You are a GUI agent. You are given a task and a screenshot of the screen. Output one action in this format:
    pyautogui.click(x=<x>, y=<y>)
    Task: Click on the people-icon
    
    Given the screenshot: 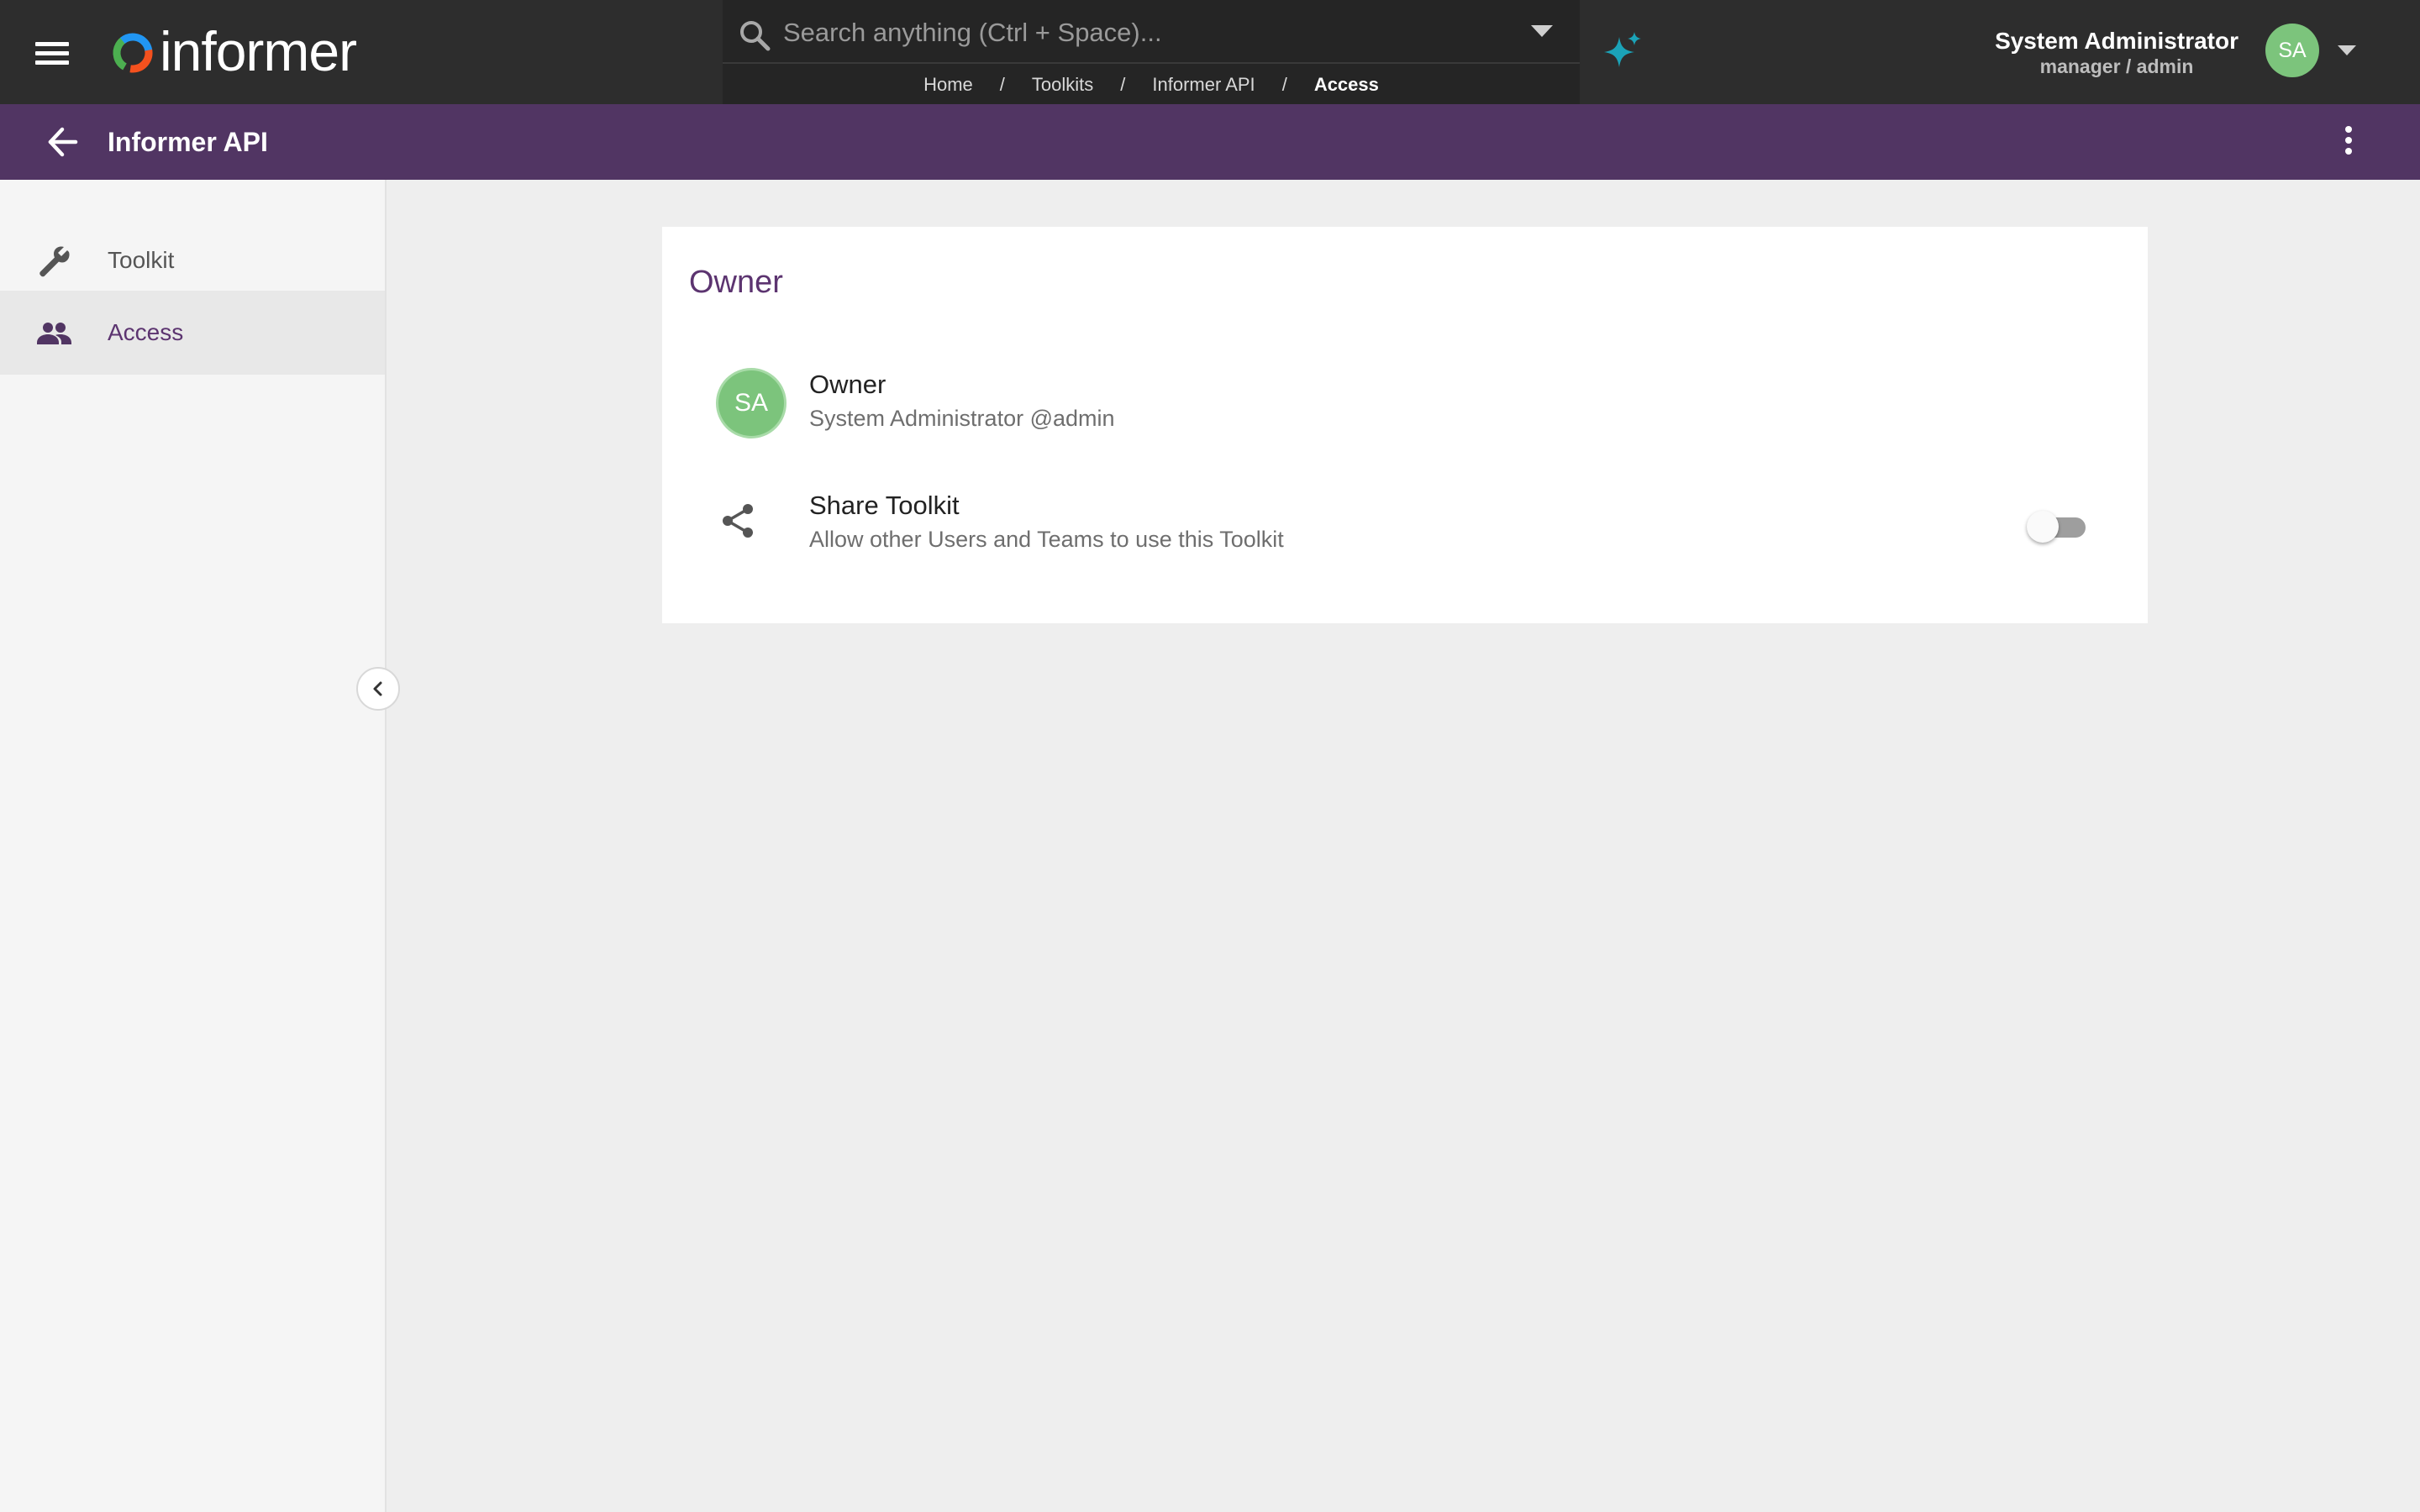 What is the action you would take?
    pyautogui.click(x=54, y=333)
    